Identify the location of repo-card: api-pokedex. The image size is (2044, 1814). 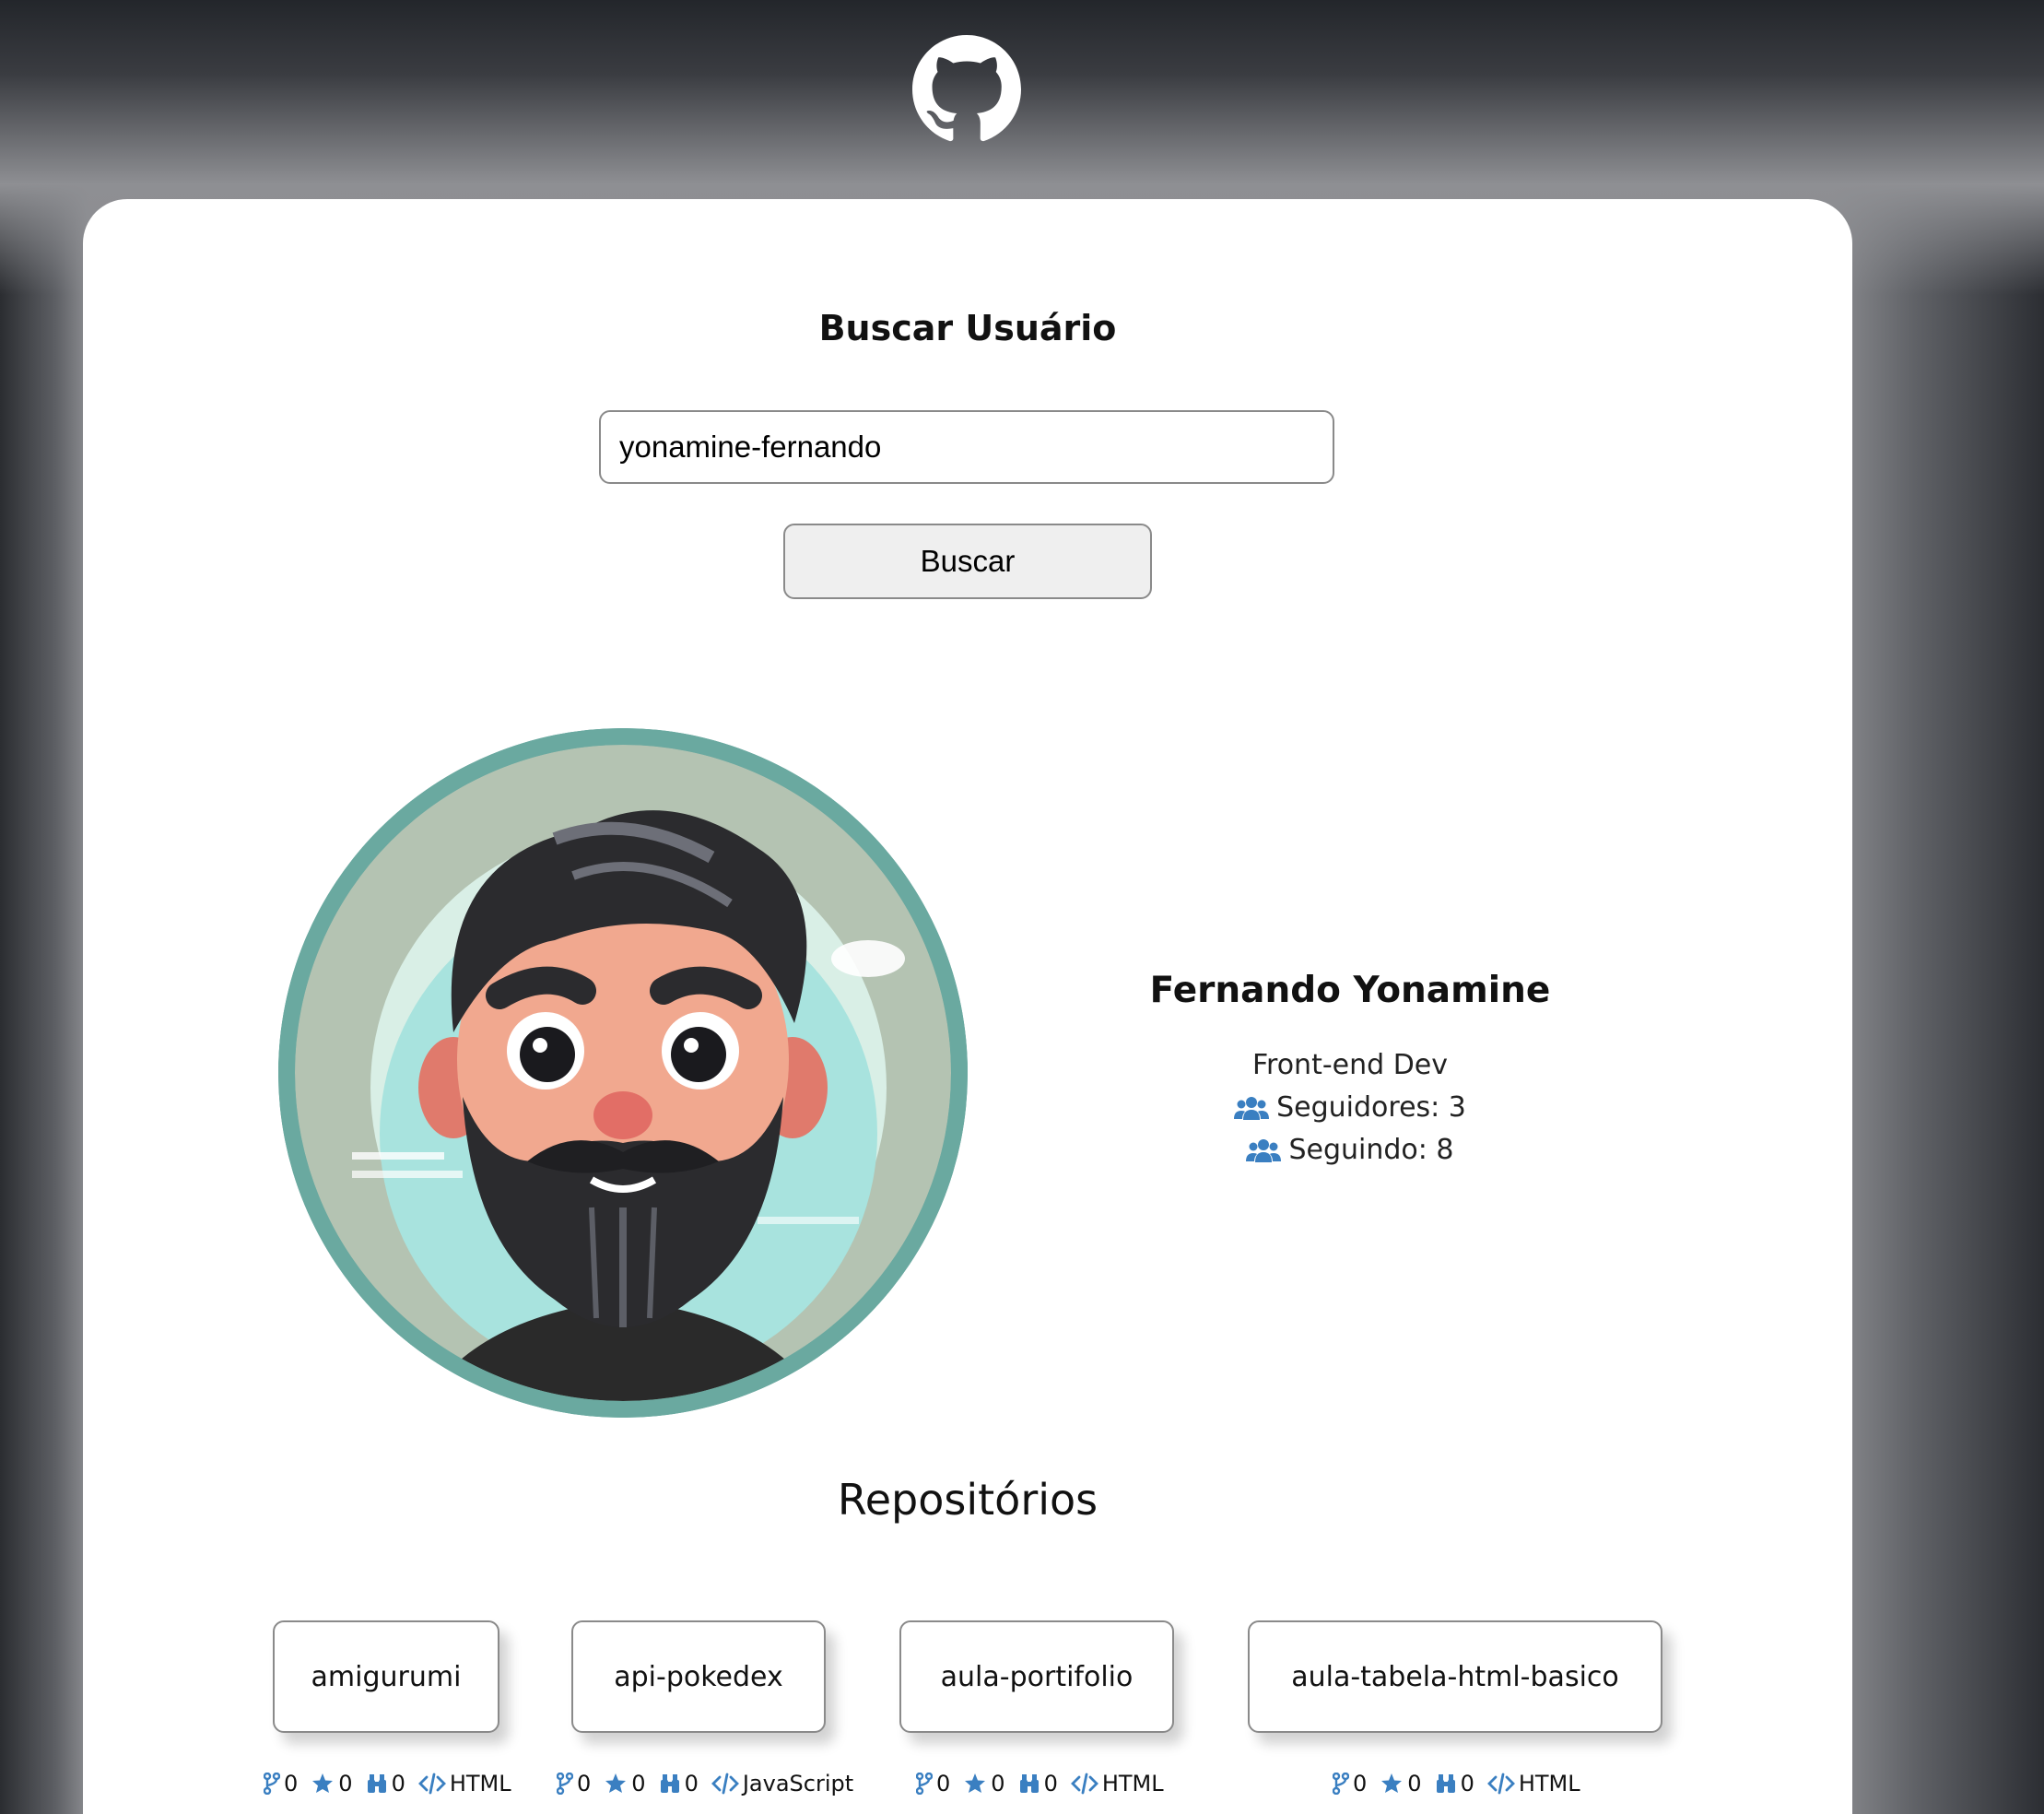
(698, 1677).